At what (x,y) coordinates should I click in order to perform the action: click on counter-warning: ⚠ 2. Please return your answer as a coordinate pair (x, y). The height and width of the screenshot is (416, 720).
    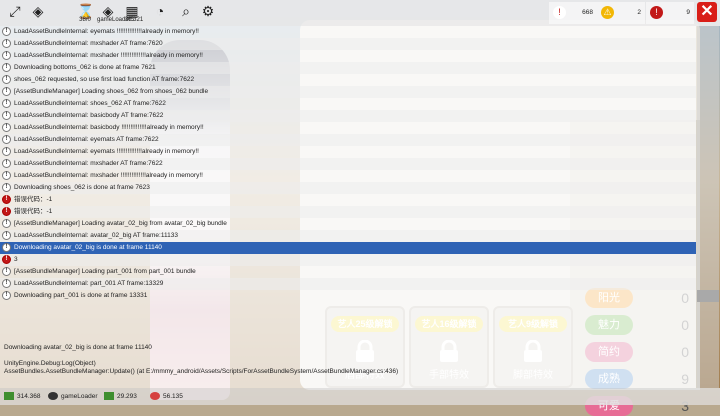
    Looking at the image, I should click on (621, 13).